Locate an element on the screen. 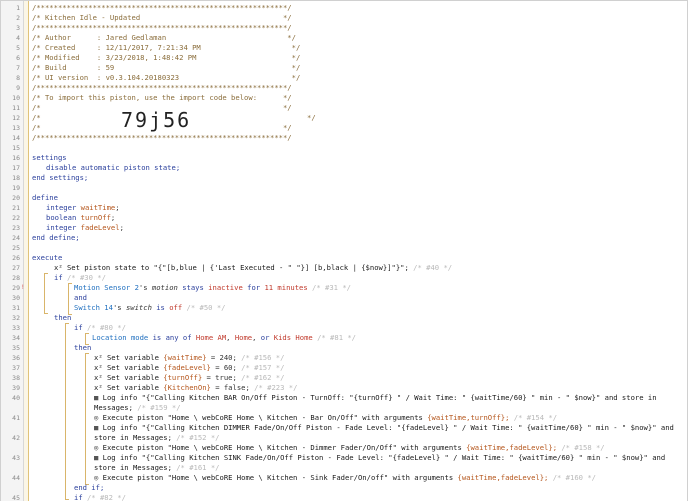  line-number: 20 is located at coordinates (16, 198).